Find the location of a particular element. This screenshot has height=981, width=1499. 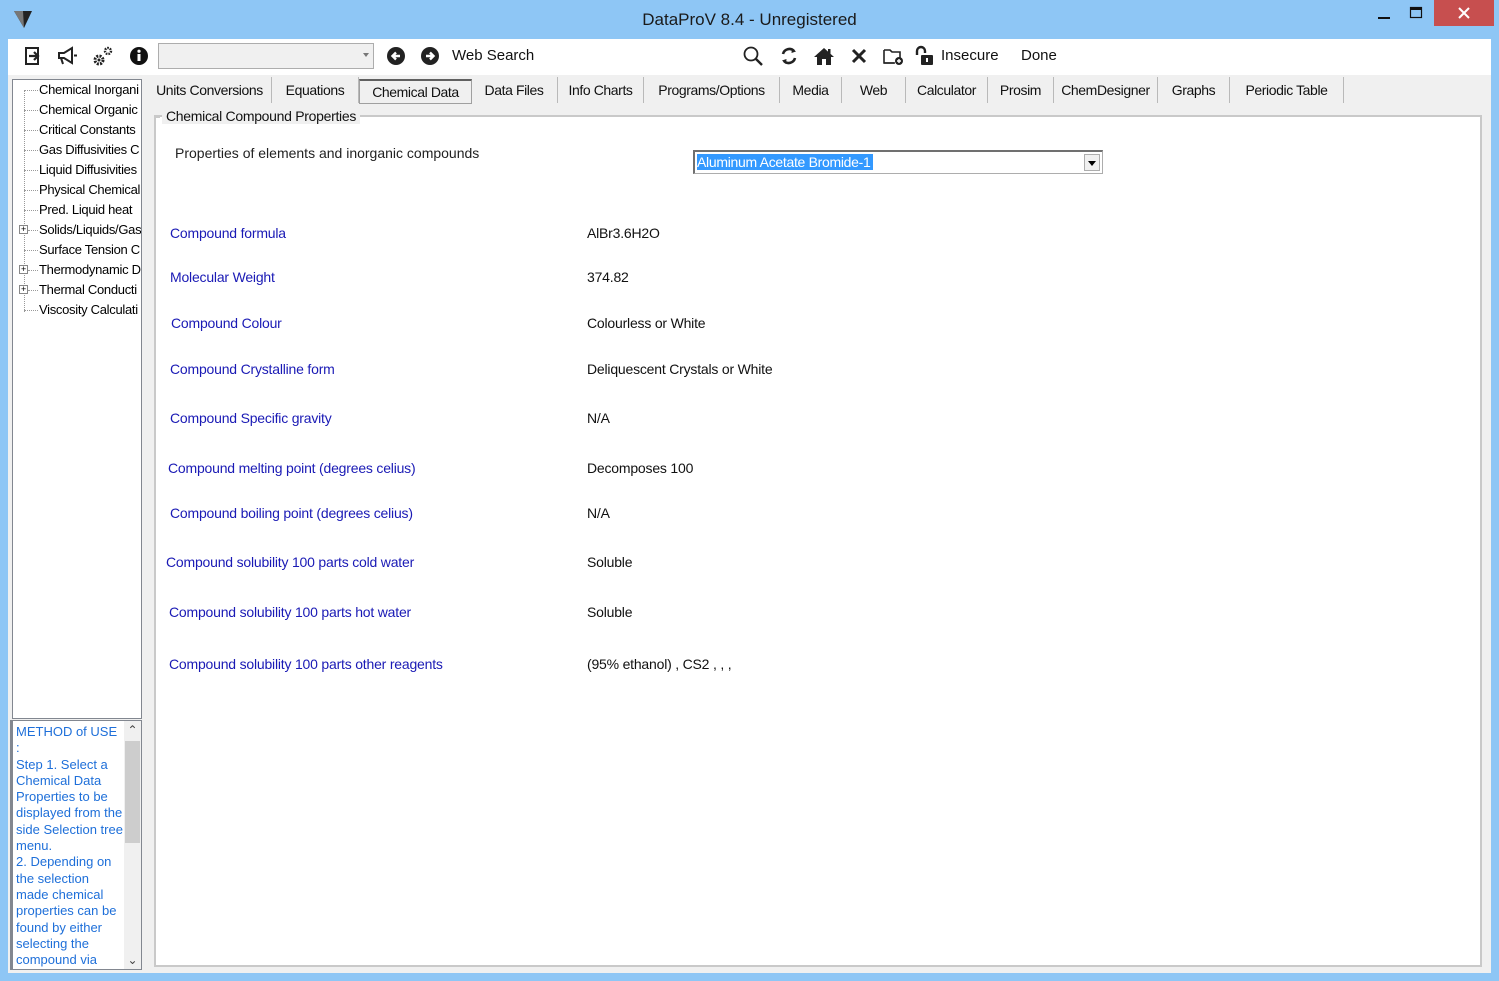

tree-item-label: Solids/Liquids/Gas is located at coordinates (90, 229).